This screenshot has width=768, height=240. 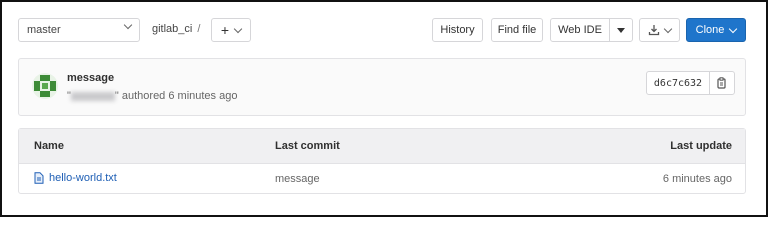 I want to click on column-header-name: Name, so click(x=49, y=146).